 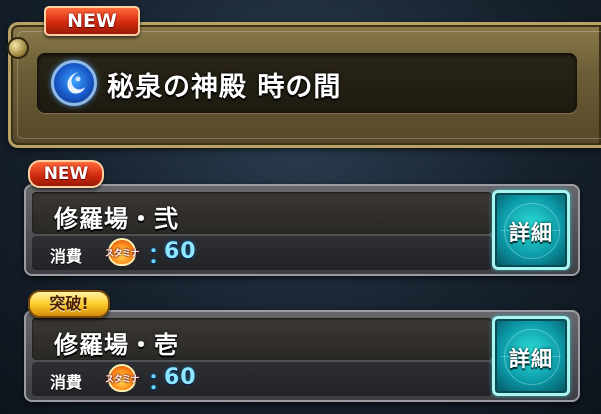 I want to click on stage-name-bar: 修羅場・壱, so click(x=262, y=339).